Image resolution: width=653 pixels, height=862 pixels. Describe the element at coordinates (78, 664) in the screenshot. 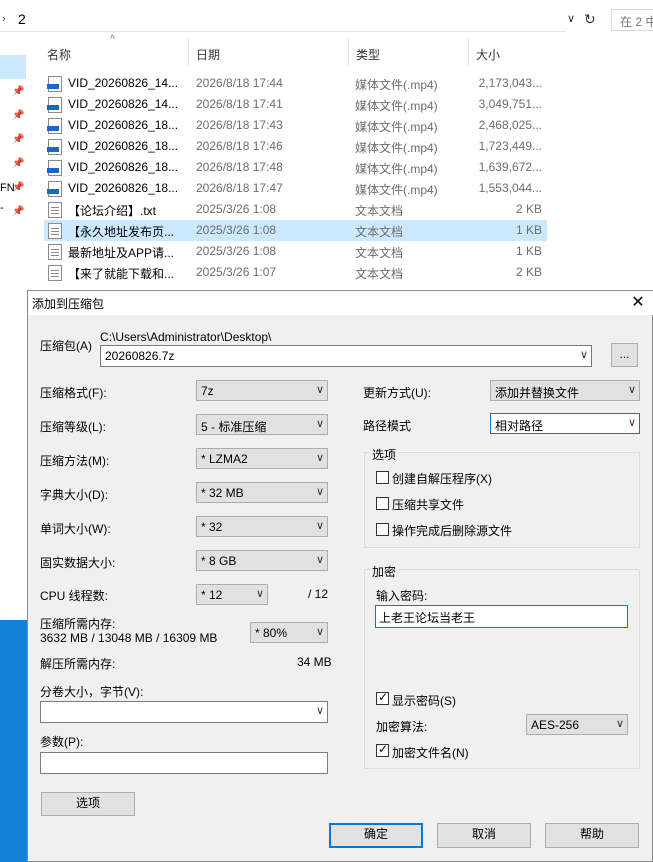

I see `mem-decomp-label: 解压所需内存:` at that location.